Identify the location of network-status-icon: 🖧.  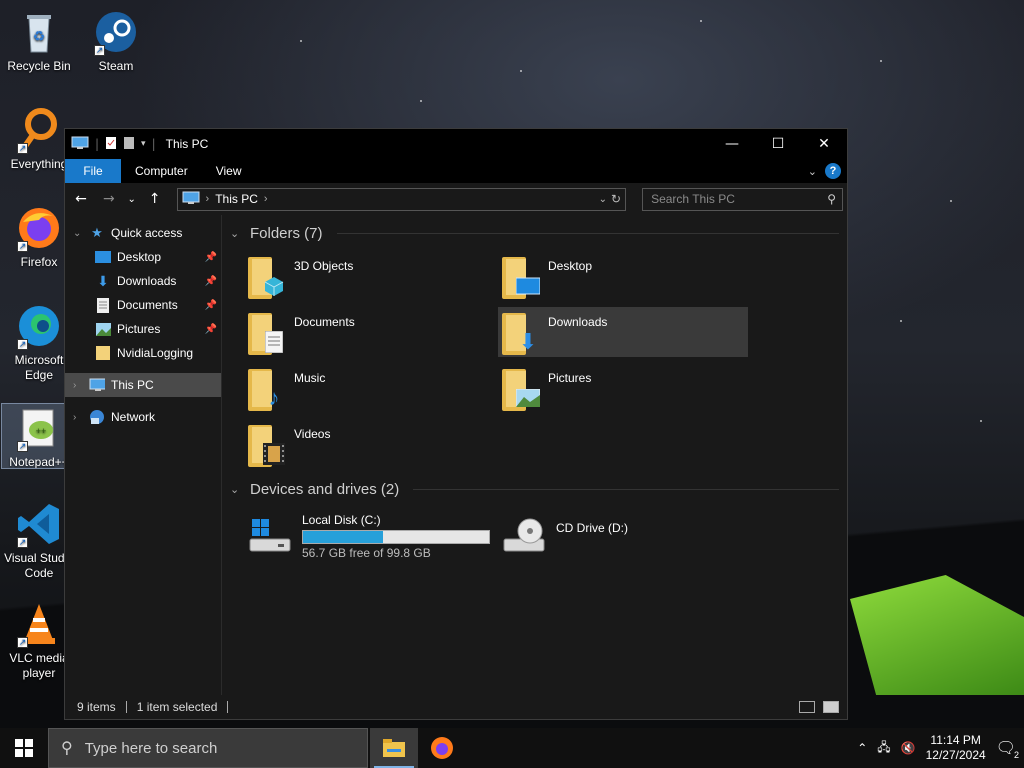
(883, 748).